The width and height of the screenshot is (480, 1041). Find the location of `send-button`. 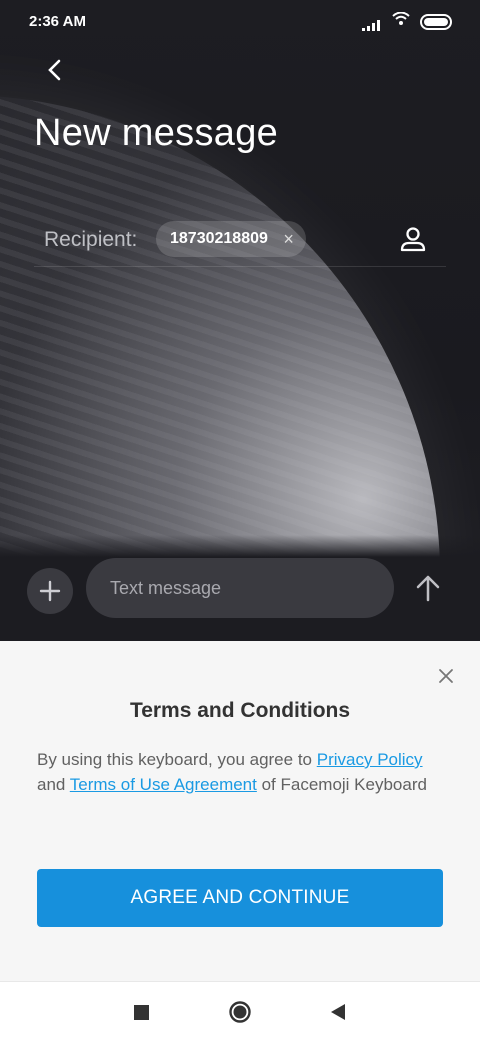

send-button is located at coordinates (428, 588).